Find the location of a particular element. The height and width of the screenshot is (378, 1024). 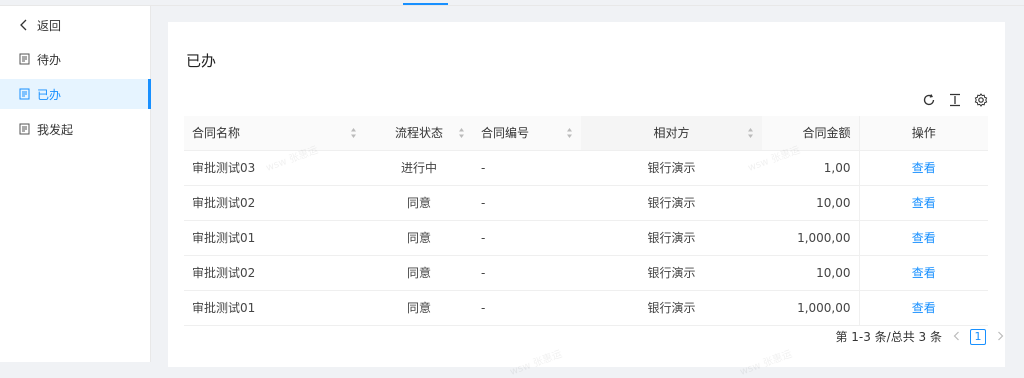

sidebar-item-label: 我发起 is located at coordinates (55, 129).